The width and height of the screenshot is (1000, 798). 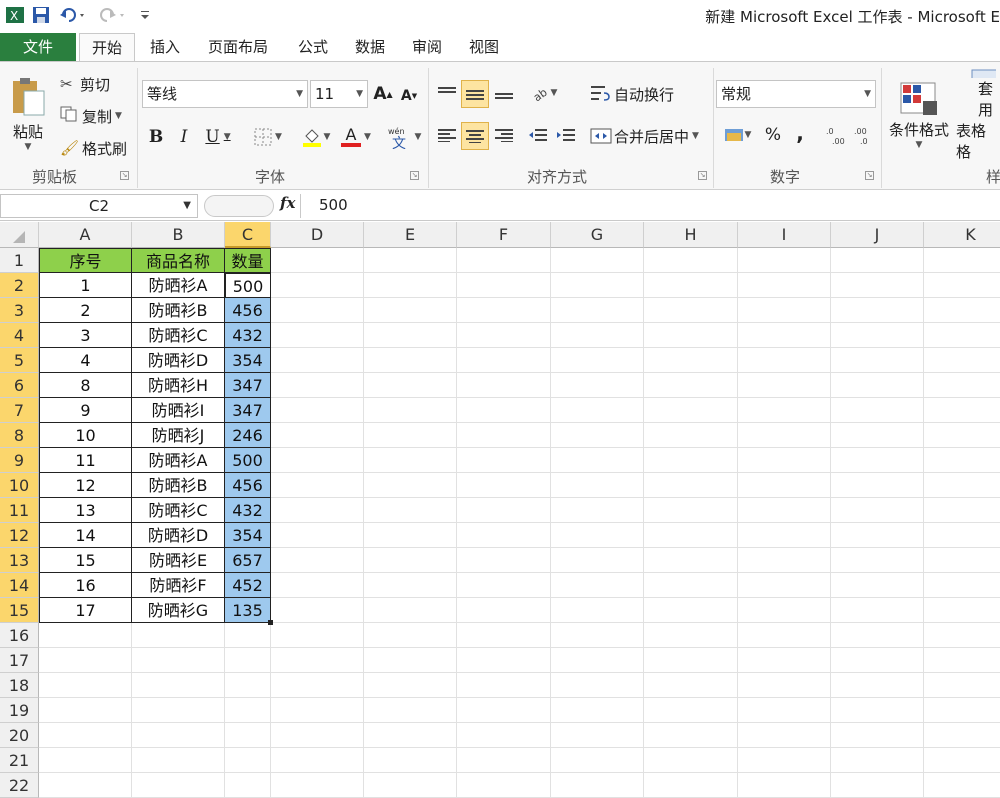 I want to click on merge-center-button: 合并后居中 ▼, so click(x=650, y=136).